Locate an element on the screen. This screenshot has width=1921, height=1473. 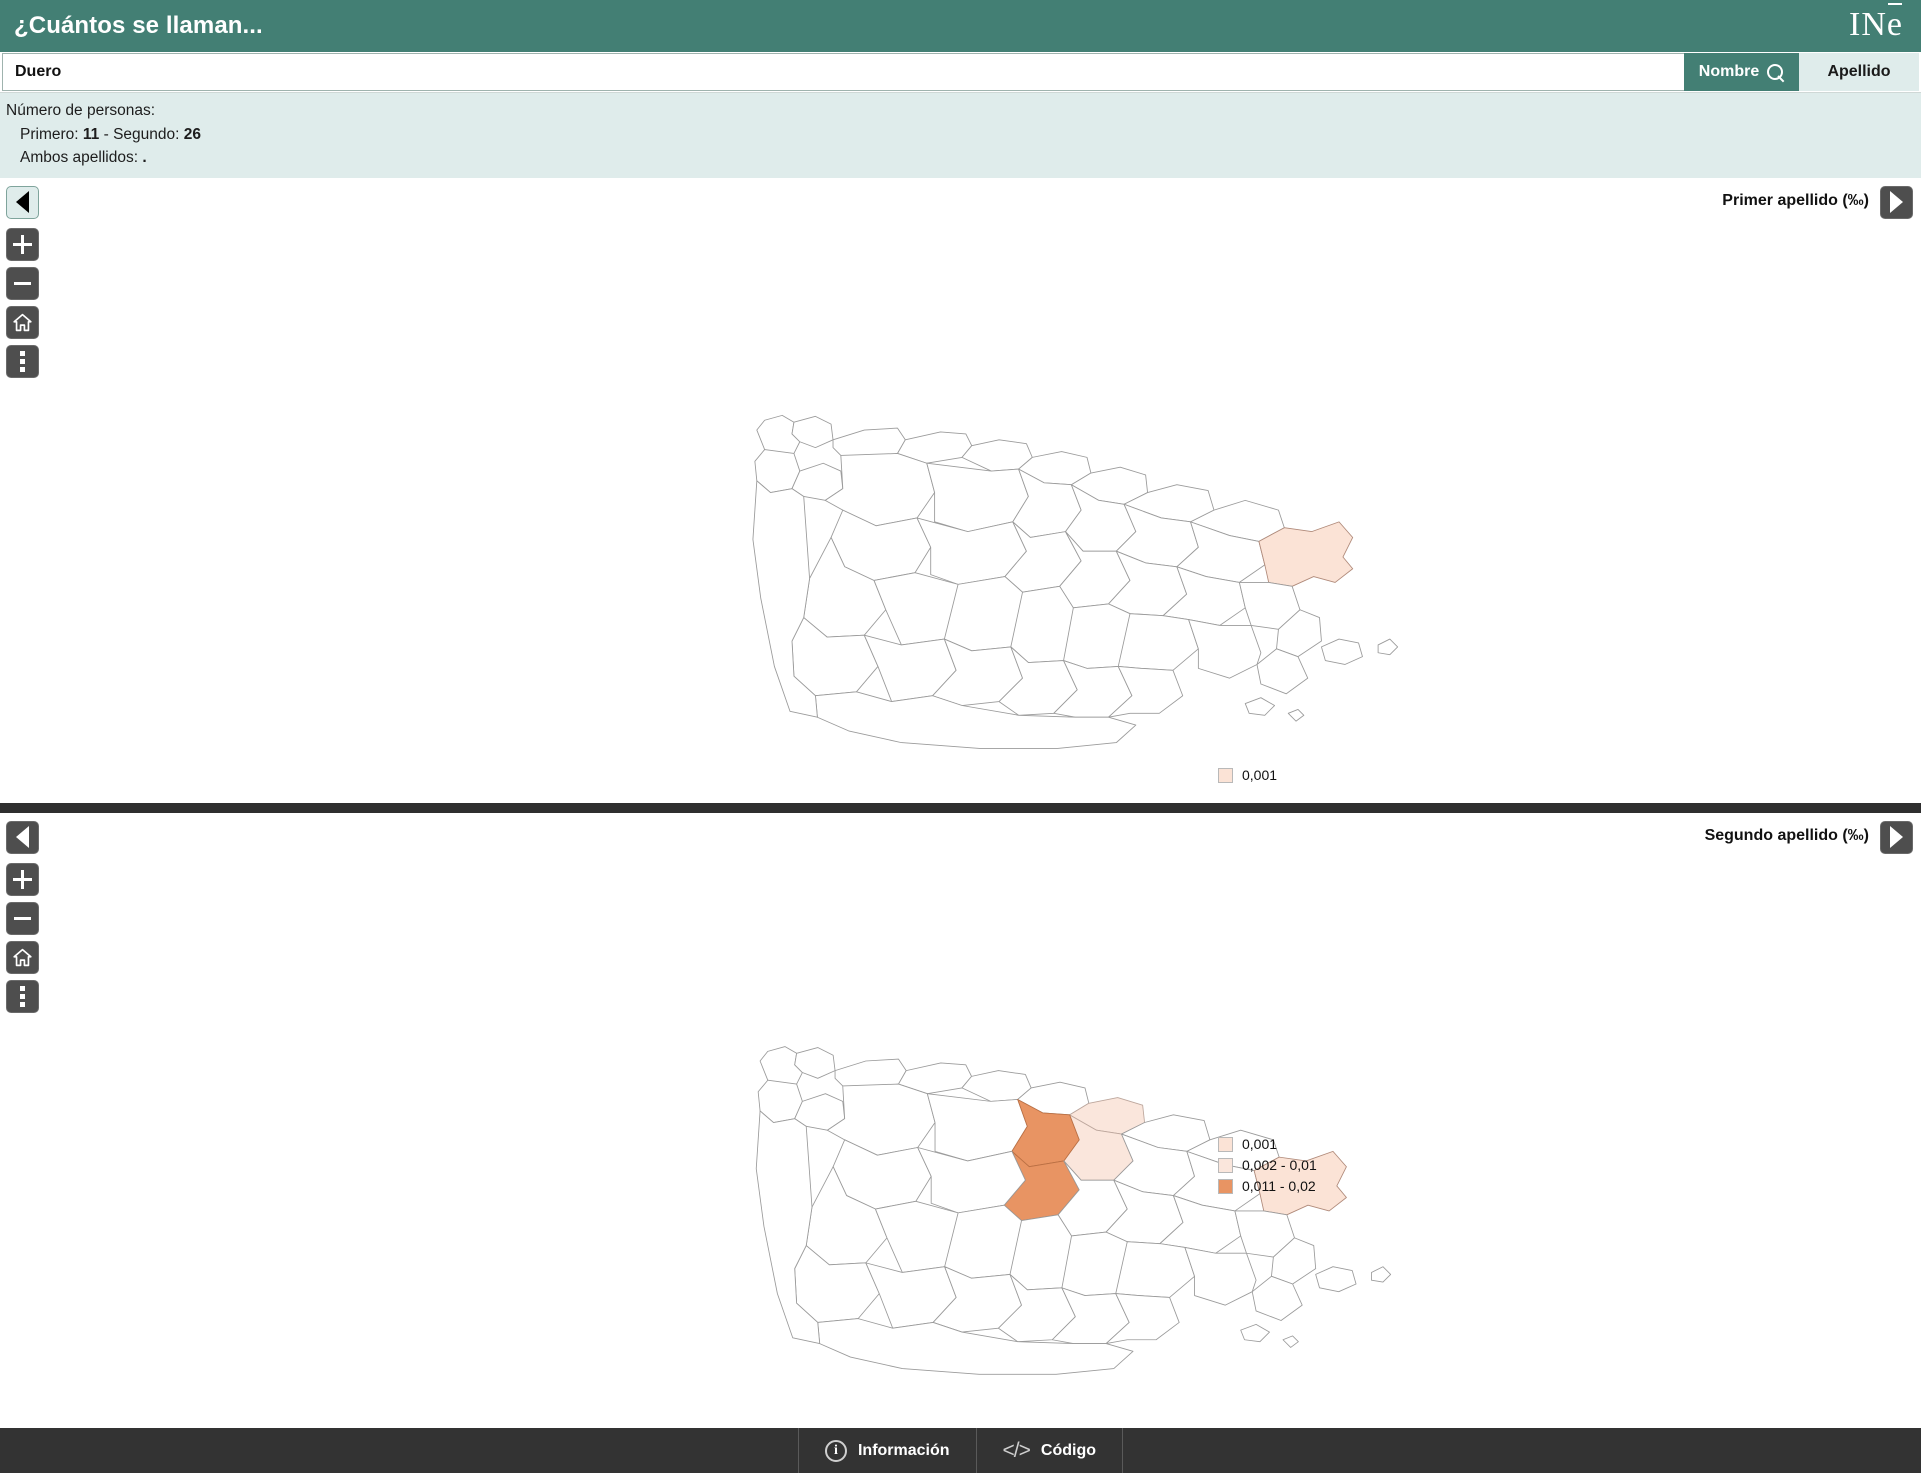
map2-svg is located at coordinates (1073, 1210).